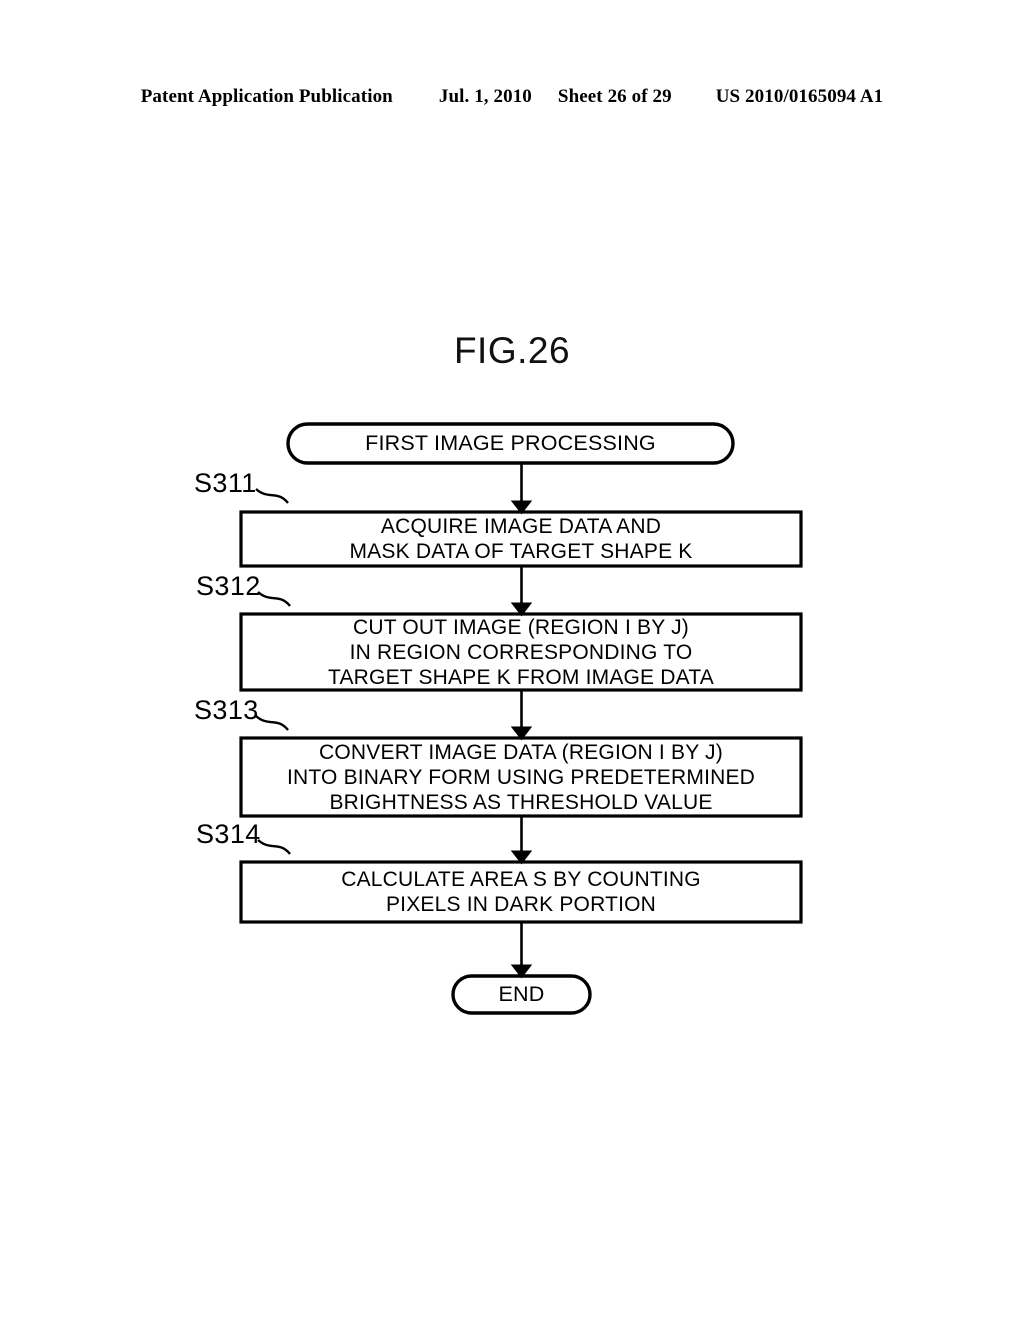 The width and height of the screenshot is (1024, 1320). Describe the element at coordinates (521, 677) in the screenshot. I see `process-box-s312-line-3: TARGET SHAPE K FROM IMAGE DATA` at that location.